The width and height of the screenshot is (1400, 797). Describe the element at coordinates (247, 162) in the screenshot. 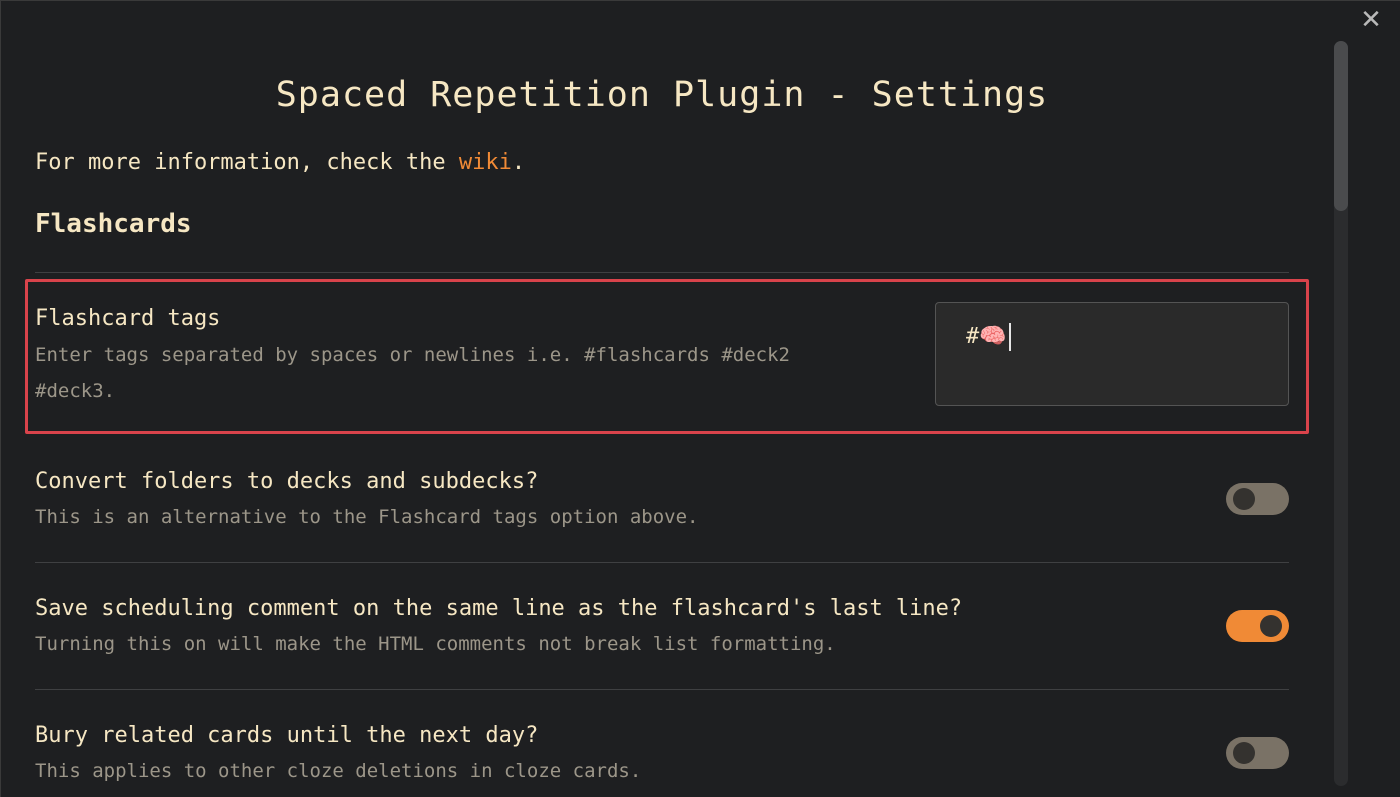

I see `info-prefix: For more information, check the` at that location.